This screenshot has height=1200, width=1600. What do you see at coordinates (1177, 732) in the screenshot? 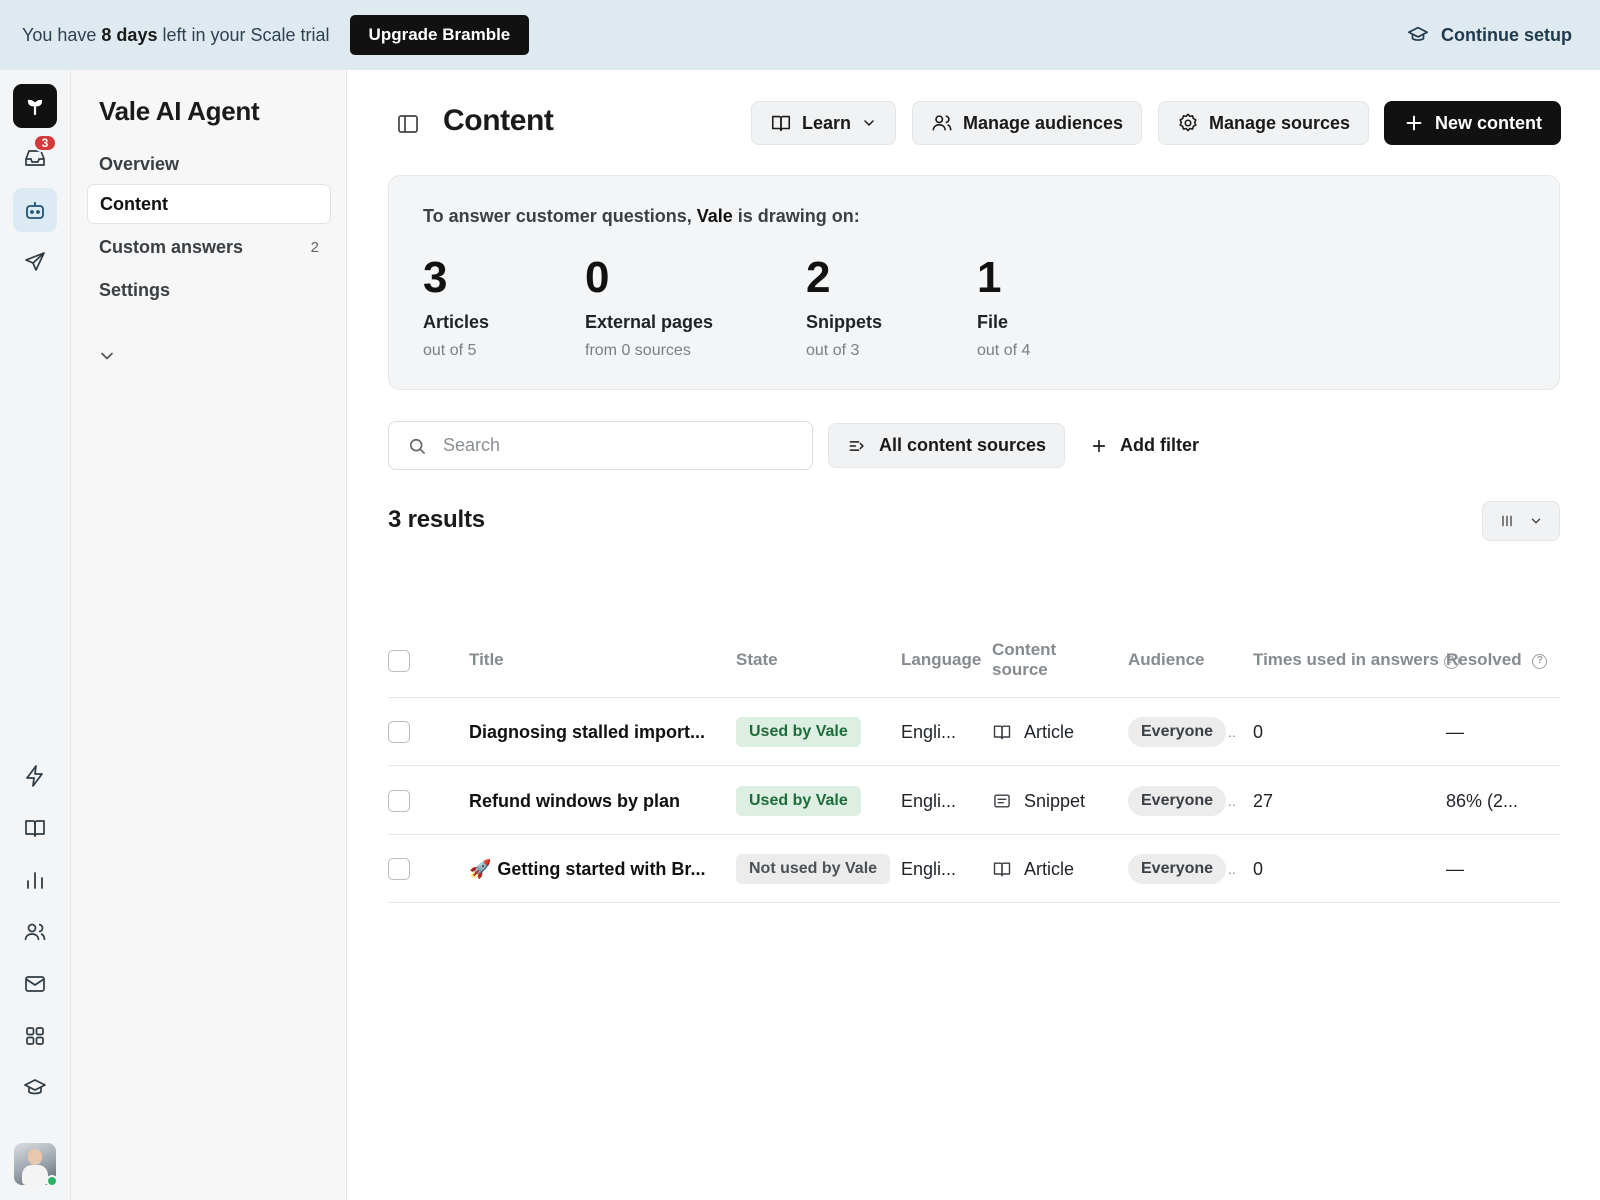
I see `audience-badge: Everyone` at bounding box center [1177, 732].